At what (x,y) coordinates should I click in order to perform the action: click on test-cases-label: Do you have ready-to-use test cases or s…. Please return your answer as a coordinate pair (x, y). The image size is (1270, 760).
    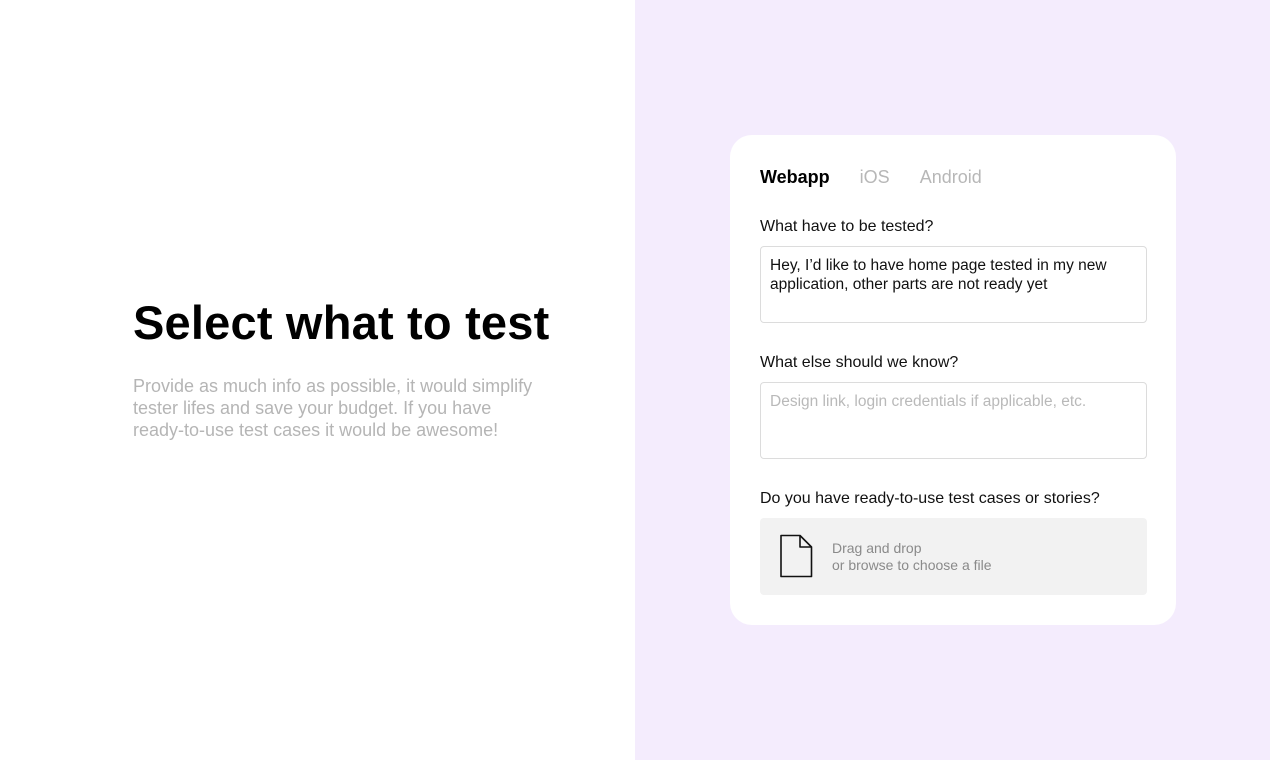
    Looking at the image, I should click on (930, 498).